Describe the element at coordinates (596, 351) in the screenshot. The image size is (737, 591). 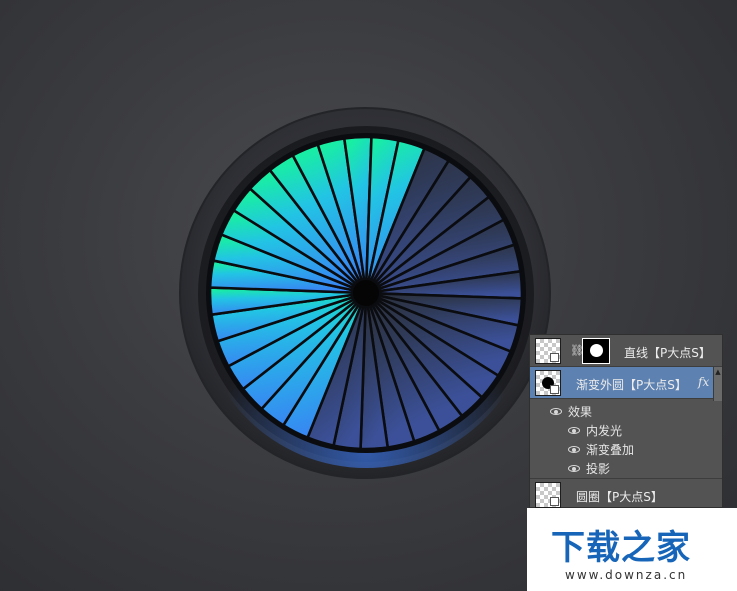
I see `white-circle-mask-icon` at that location.